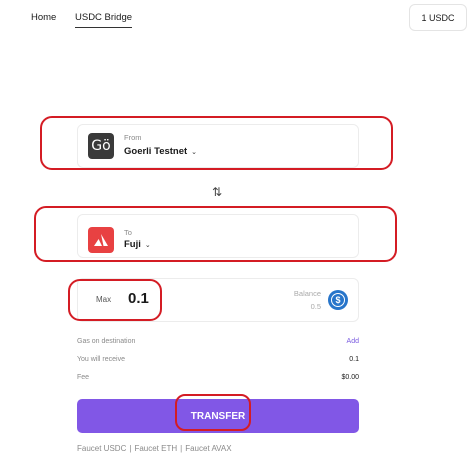  Describe the element at coordinates (208, 448) in the screenshot. I see `faucet-avax-link: Faucet AVAX` at that location.